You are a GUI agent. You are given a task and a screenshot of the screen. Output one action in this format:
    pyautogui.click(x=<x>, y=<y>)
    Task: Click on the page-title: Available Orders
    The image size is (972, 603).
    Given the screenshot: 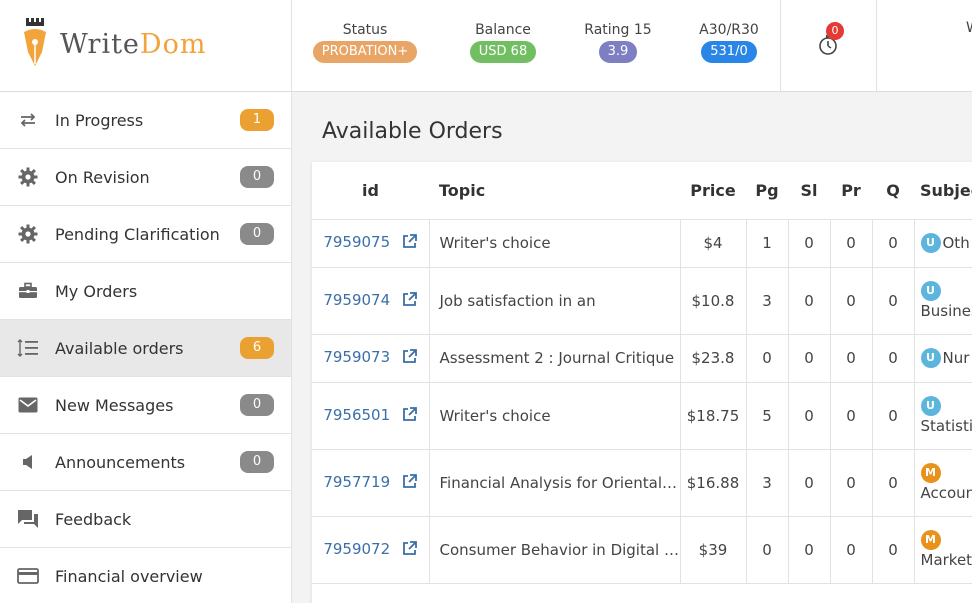 What is the action you would take?
    pyautogui.click(x=412, y=131)
    